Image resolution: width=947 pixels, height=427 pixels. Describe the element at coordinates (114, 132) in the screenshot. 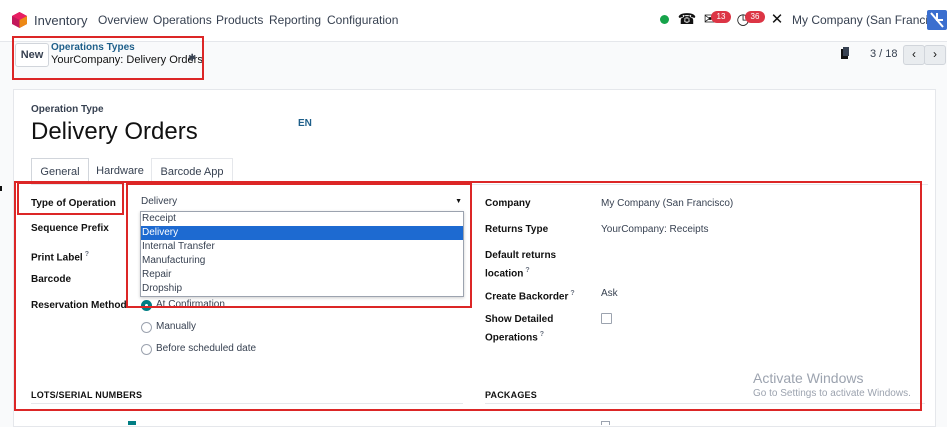

I see `page-title: Delivery Orders` at that location.